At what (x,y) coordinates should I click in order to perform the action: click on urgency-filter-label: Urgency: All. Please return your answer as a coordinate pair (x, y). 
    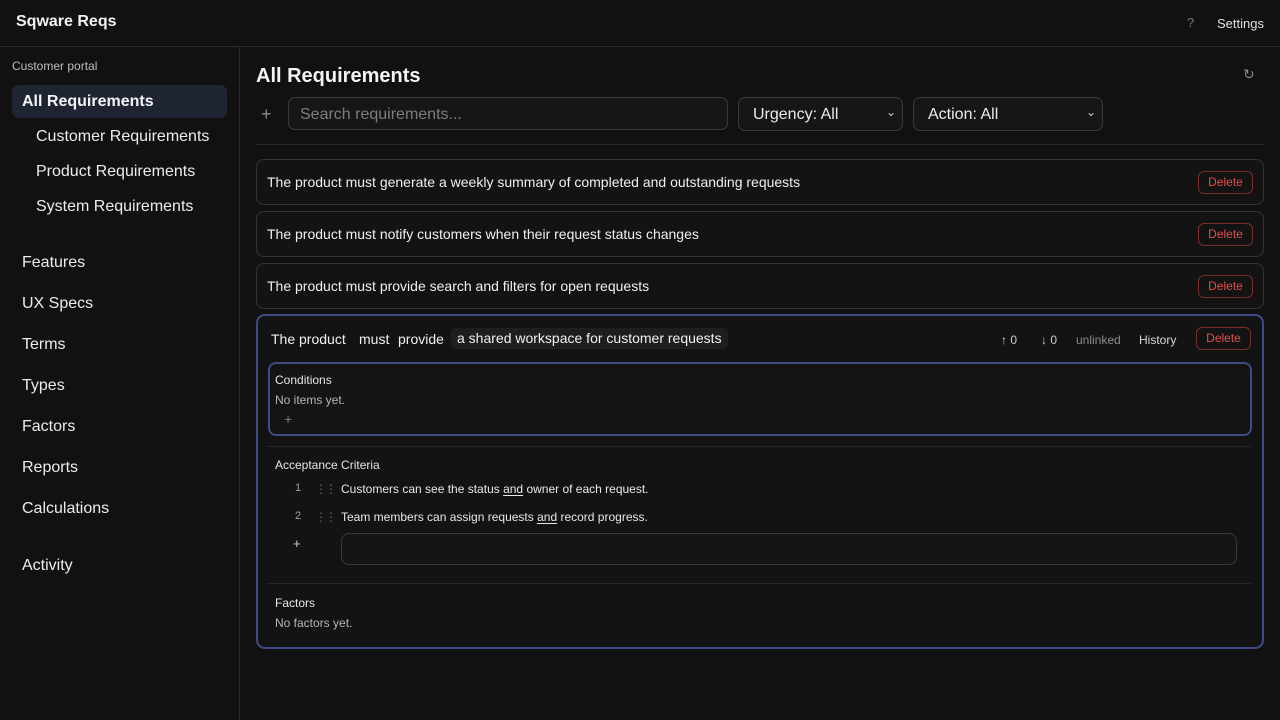
    Looking at the image, I should click on (796, 114).